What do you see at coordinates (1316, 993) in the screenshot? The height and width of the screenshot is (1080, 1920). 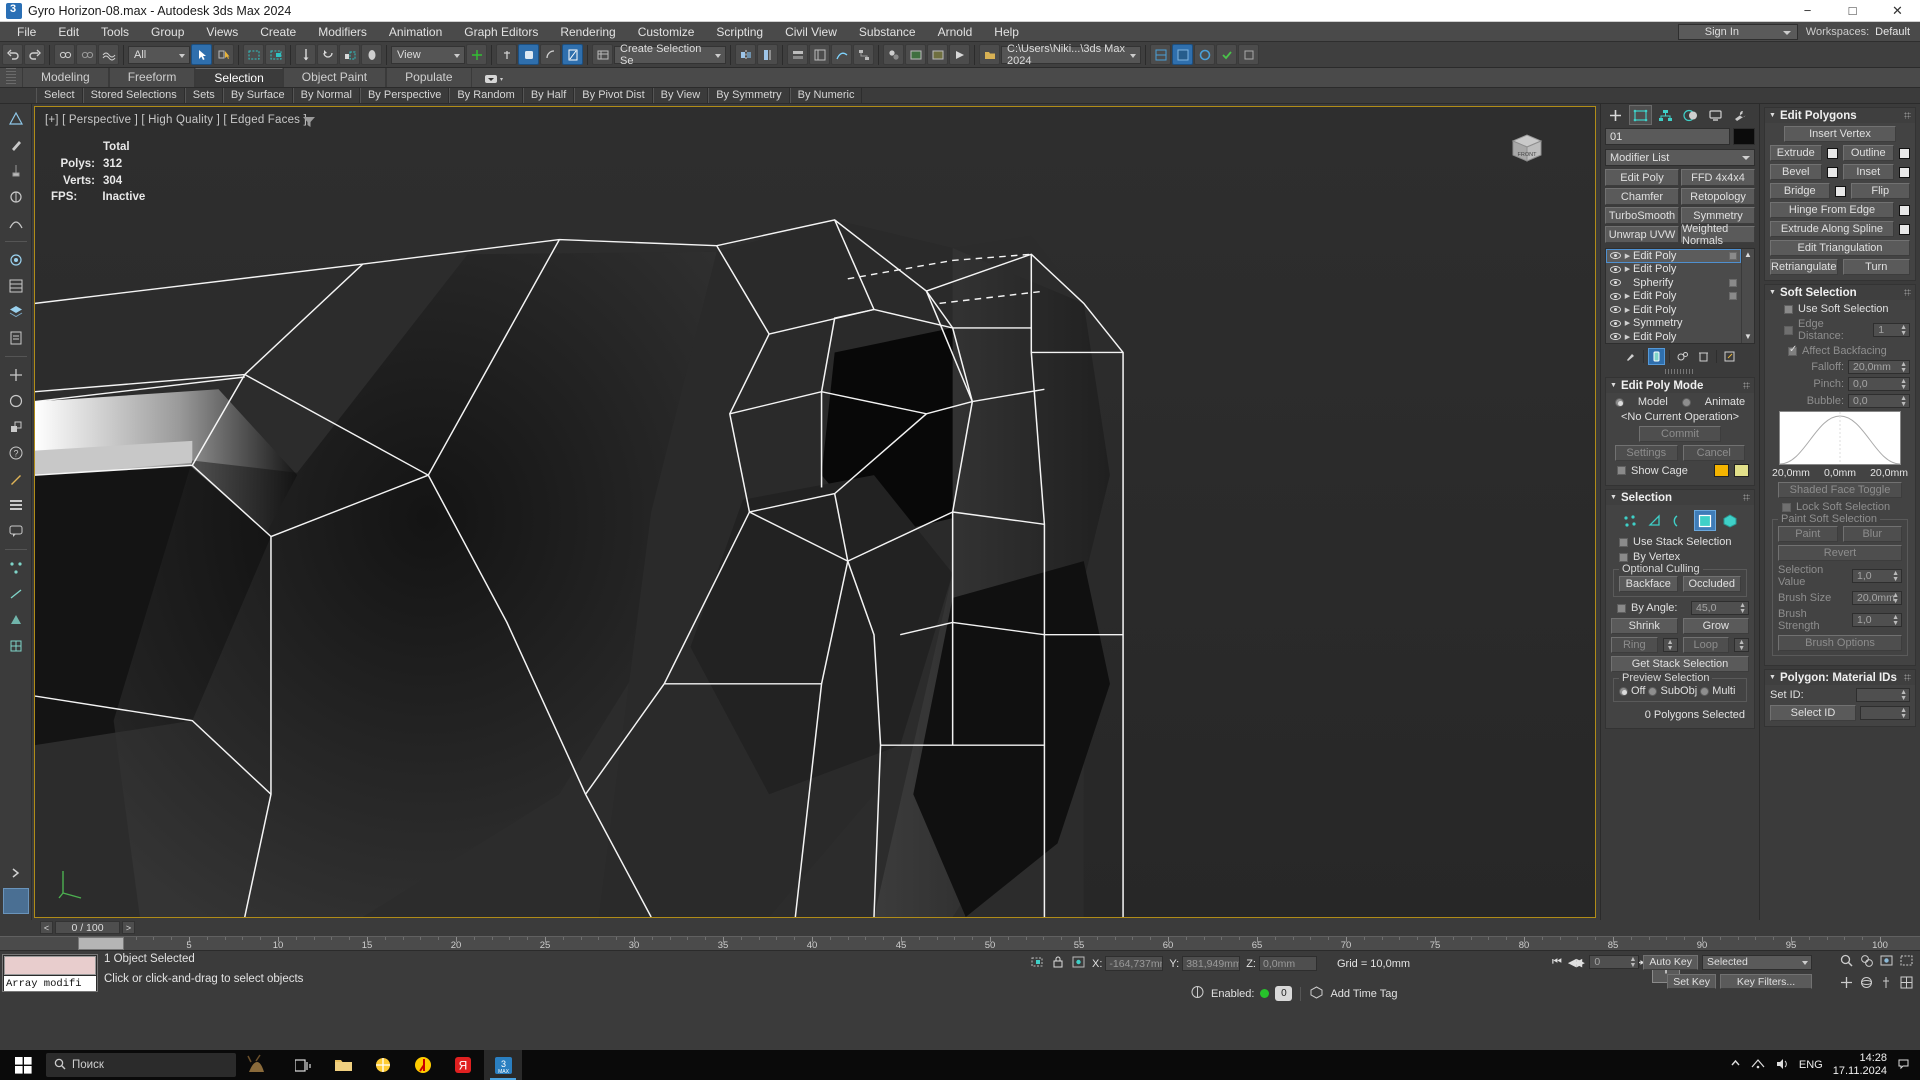 I see `time-tag-icon` at bounding box center [1316, 993].